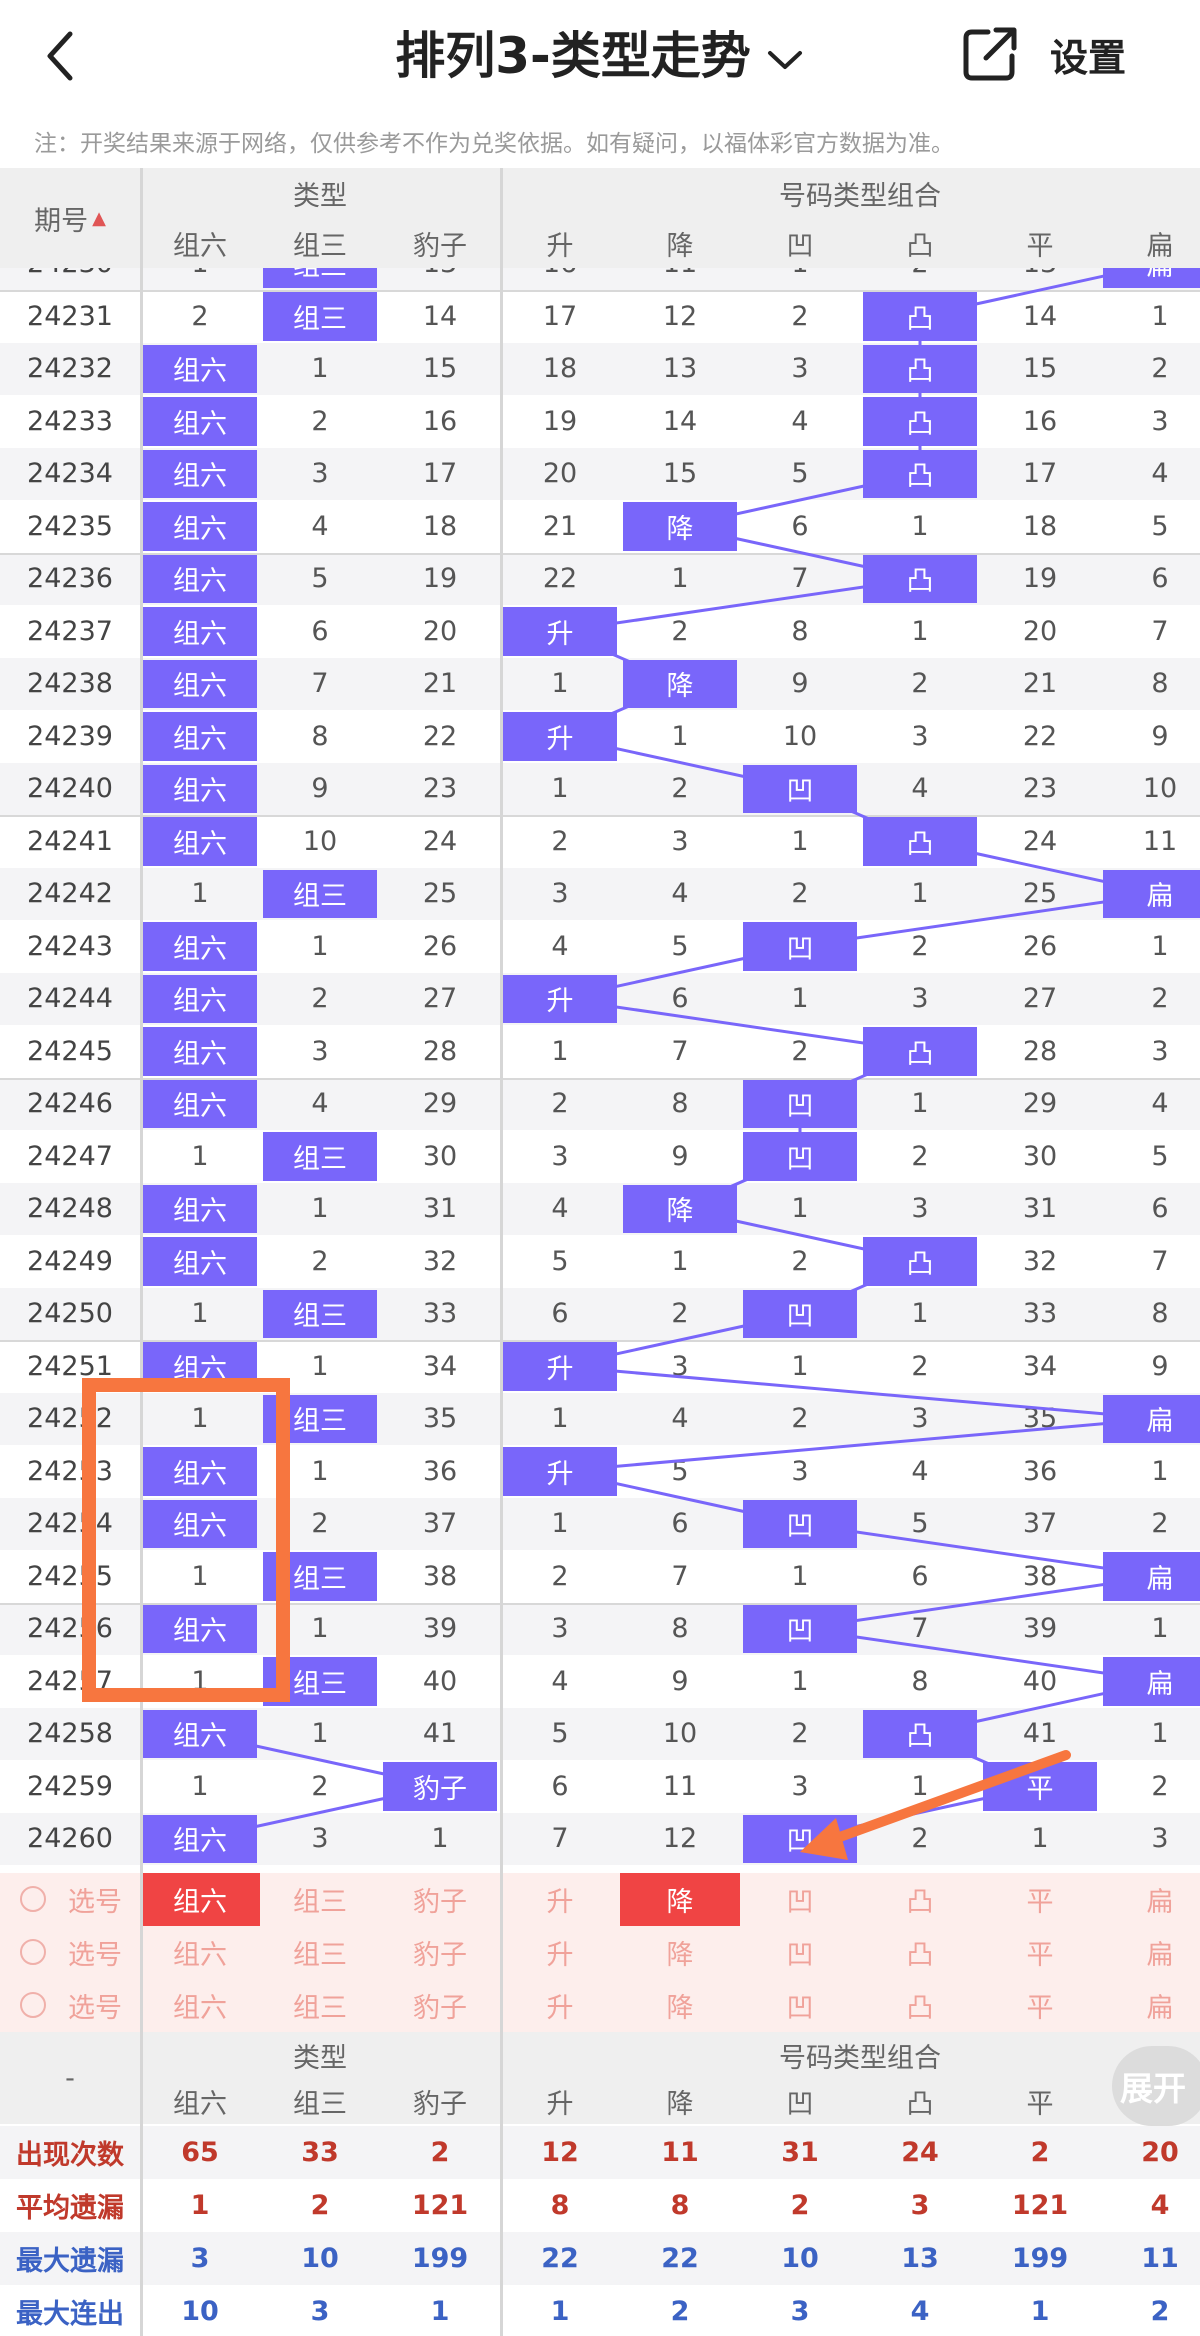 The width and height of the screenshot is (1200, 2336). What do you see at coordinates (1156, 2086) in the screenshot?
I see `expand-button: 展开` at bounding box center [1156, 2086].